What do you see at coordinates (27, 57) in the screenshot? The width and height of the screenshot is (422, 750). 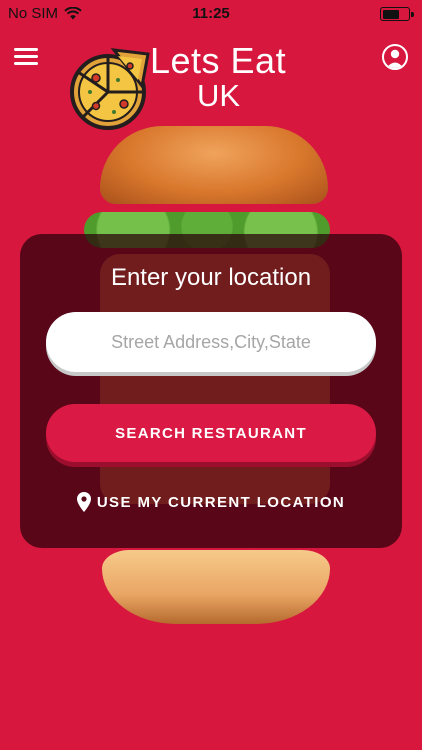 I see `hamburger-menu-icon` at bounding box center [27, 57].